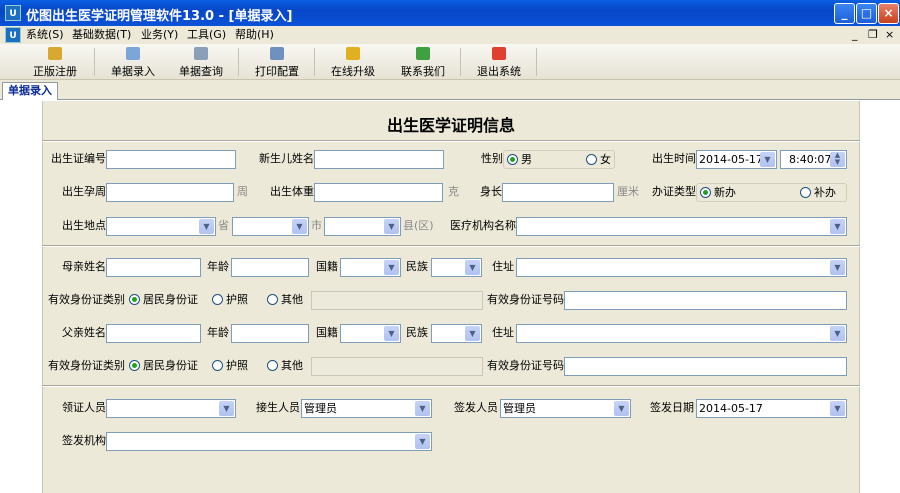 The height and width of the screenshot is (493, 900). I want to click on upgrade-icon, so click(353, 53).